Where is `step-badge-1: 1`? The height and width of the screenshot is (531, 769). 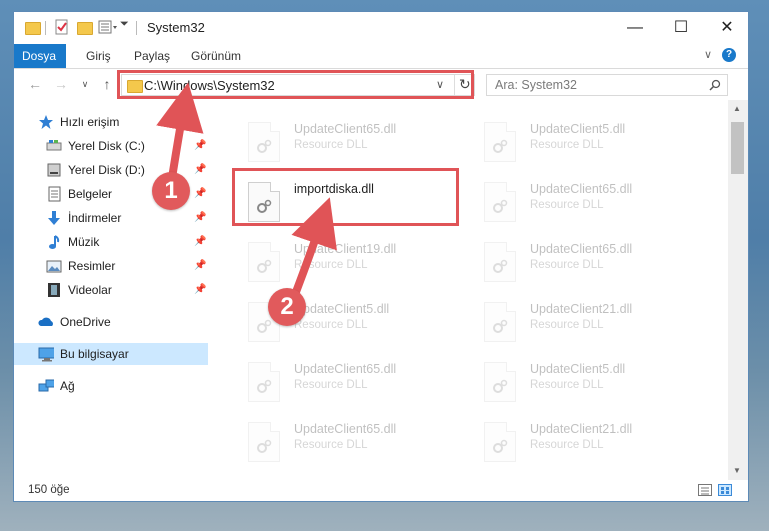 step-badge-1: 1 is located at coordinates (171, 191).